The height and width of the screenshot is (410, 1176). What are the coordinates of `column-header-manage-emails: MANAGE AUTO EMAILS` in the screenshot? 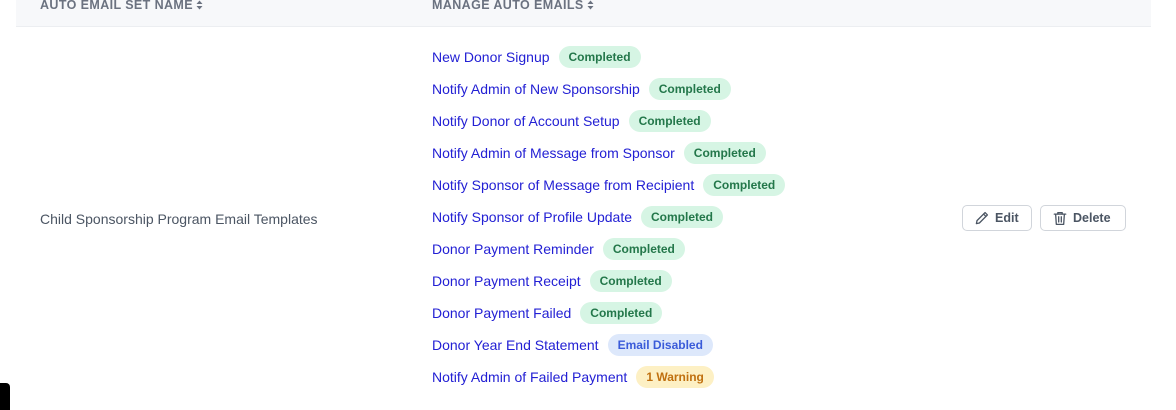 It's located at (513, 6).